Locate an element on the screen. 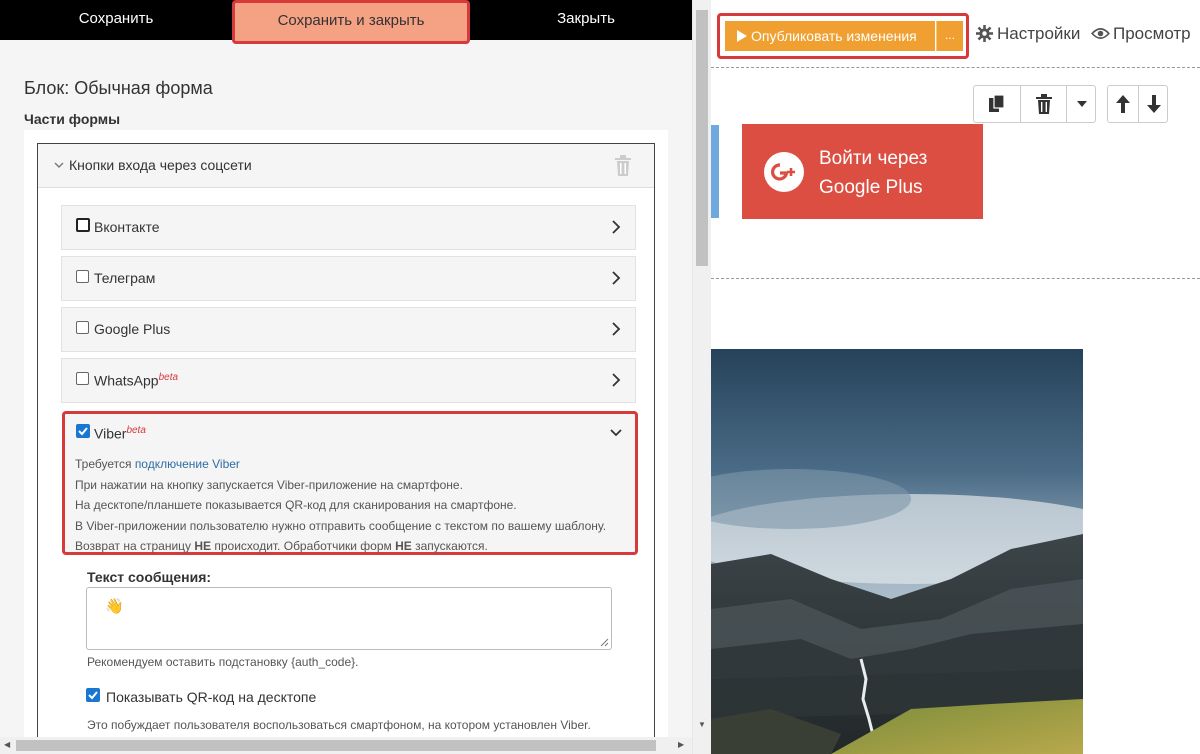 The width and height of the screenshot is (1200, 754). whatsapp-label: WhatsApp is located at coordinates (126, 380).